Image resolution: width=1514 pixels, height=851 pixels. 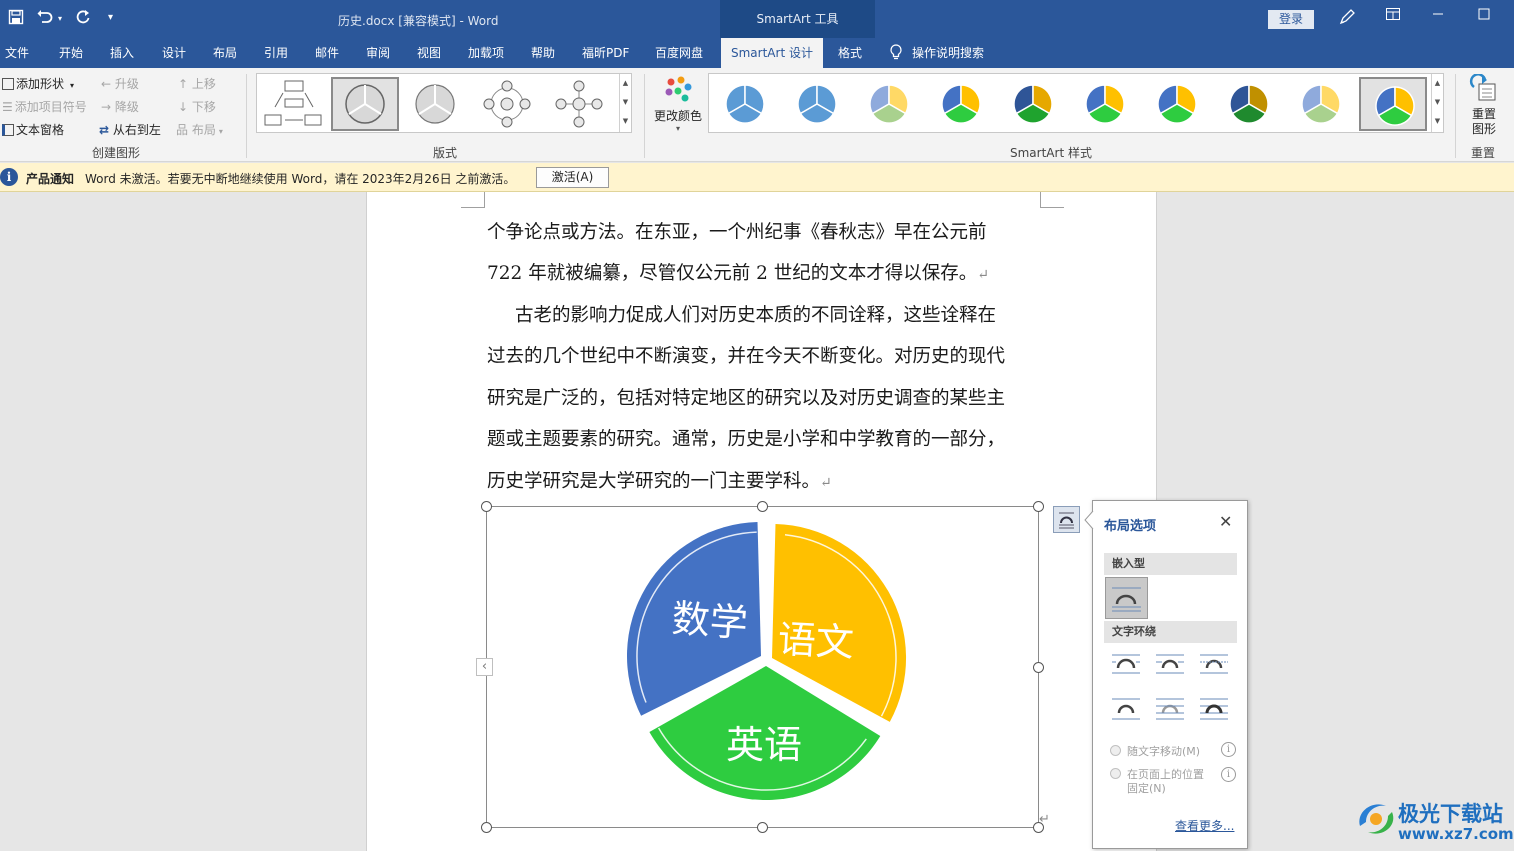 I want to click on redo-icon, so click(x=83, y=19).